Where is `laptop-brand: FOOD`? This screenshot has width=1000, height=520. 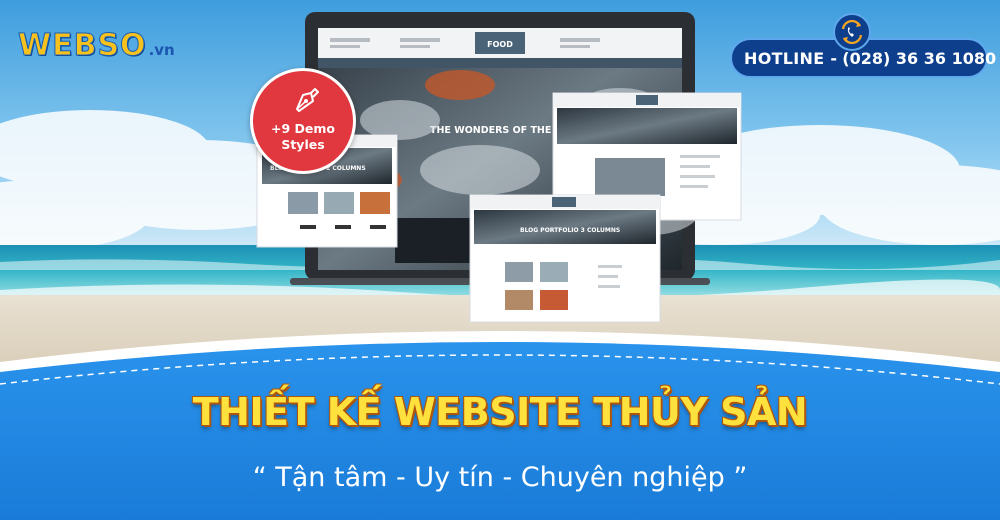 laptop-brand: FOOD is located at coordinates (500, 44).